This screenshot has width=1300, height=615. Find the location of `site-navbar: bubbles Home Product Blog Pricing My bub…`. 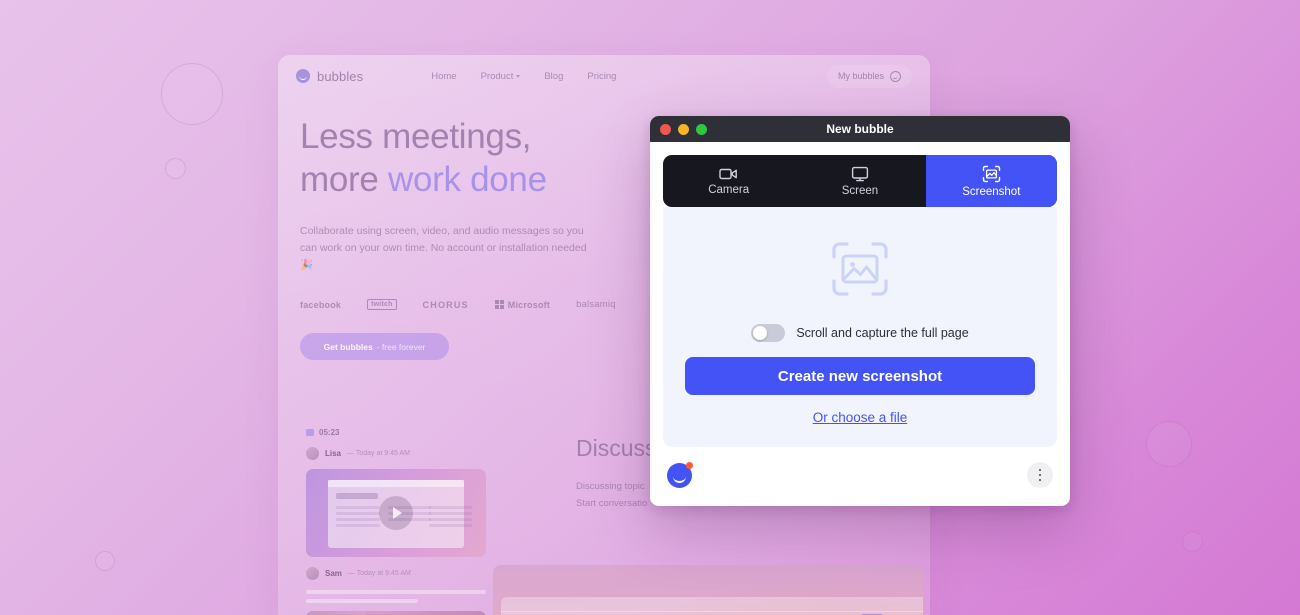

site-navbar: bubbles Home Product Blog Pricing My bub… is located at coordinates (604, 76).